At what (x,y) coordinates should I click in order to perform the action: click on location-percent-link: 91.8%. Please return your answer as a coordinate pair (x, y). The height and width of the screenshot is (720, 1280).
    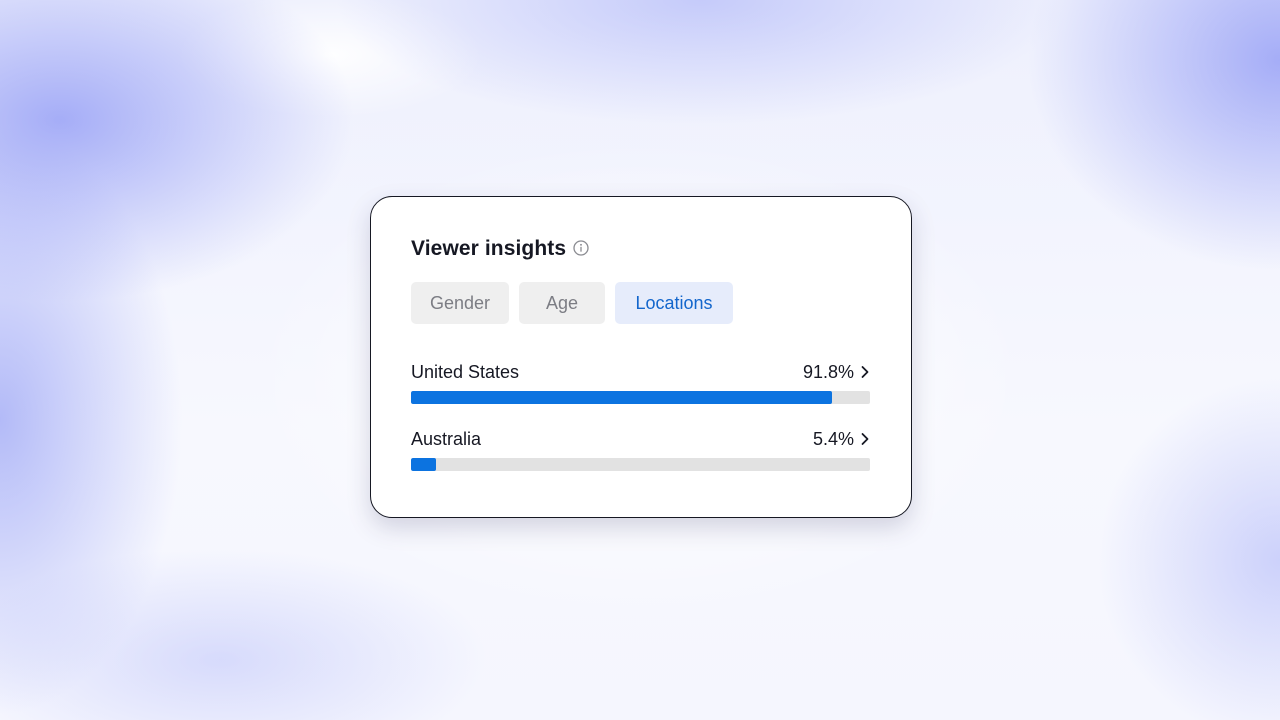
    Looking at the image, I should click on (836, 372).